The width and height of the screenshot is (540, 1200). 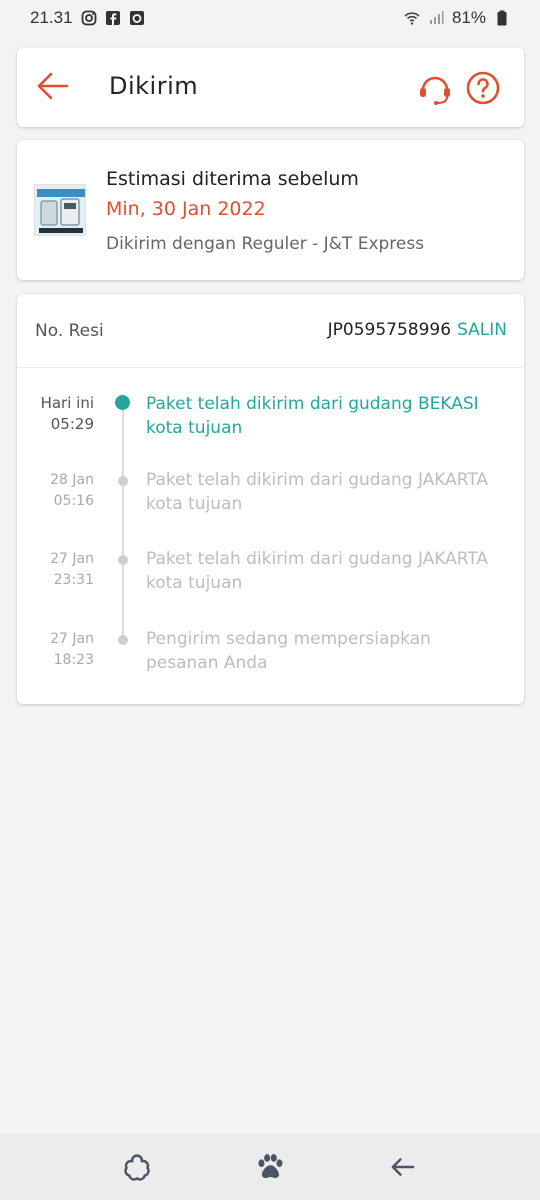 What do you see at coordinates (72, 480) in the screenshot?
I see `event-day: 28 Jan` at bounding box center [72, 480].